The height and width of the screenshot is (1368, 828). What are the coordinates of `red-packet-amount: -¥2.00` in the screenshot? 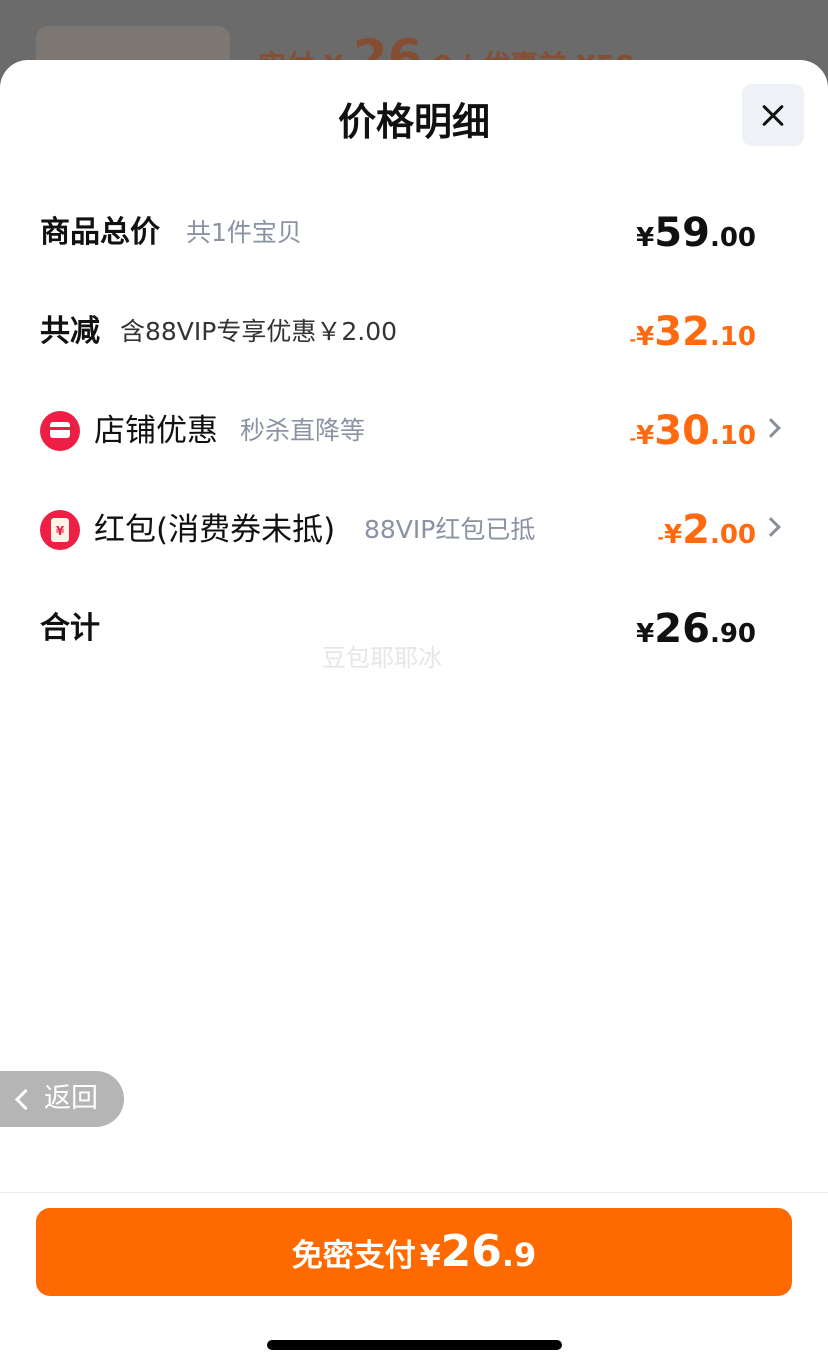 It's located at (706, 530).